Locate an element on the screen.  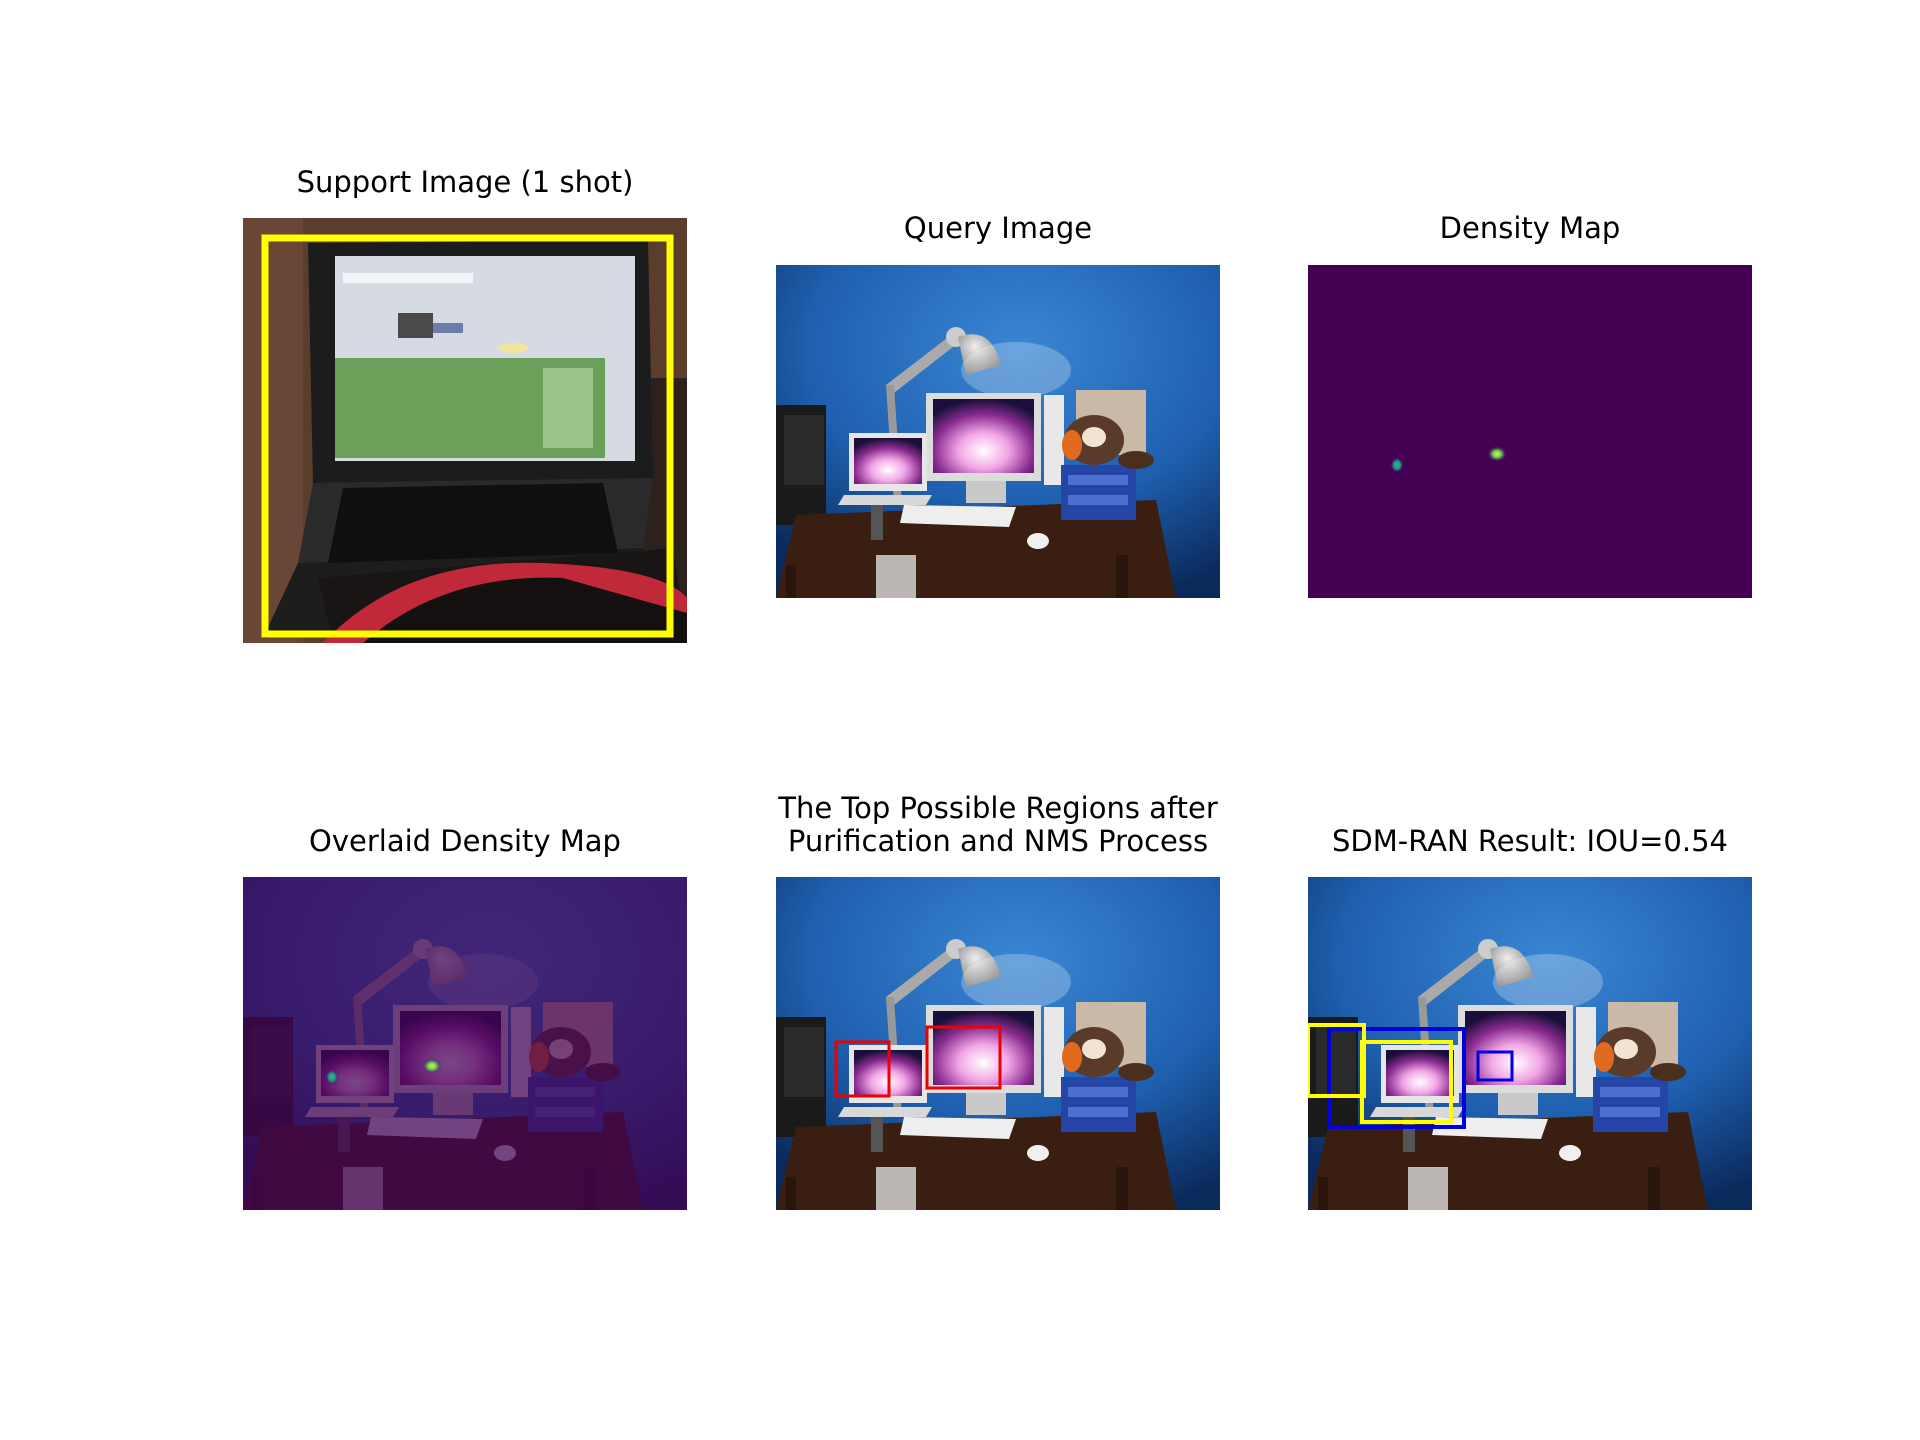
support-image-photo is located at coordinates (465, 430).